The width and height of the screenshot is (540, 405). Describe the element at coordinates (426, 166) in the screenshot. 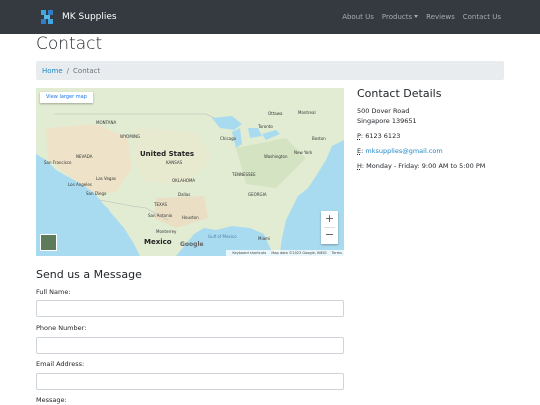

I see `business-hours: Monday - Friday: 9:00 AM to 5:00 PM` at that location.